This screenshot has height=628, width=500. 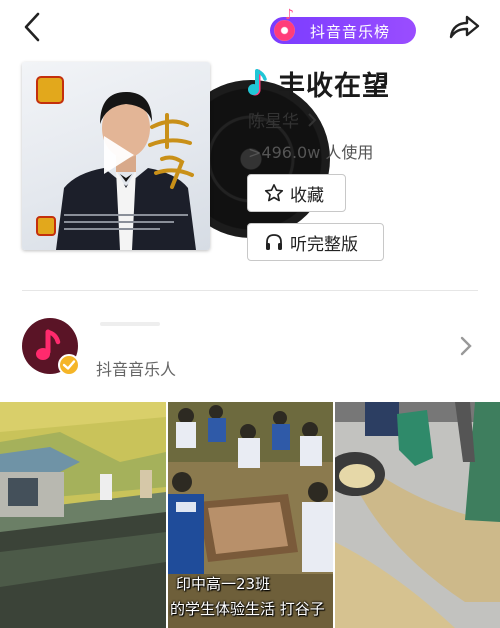 What do you see at coordinates (350, 32) in the screenshot?
I see `chart-badge-label: 抖音音乐榜` at bounding box center [350, 32].